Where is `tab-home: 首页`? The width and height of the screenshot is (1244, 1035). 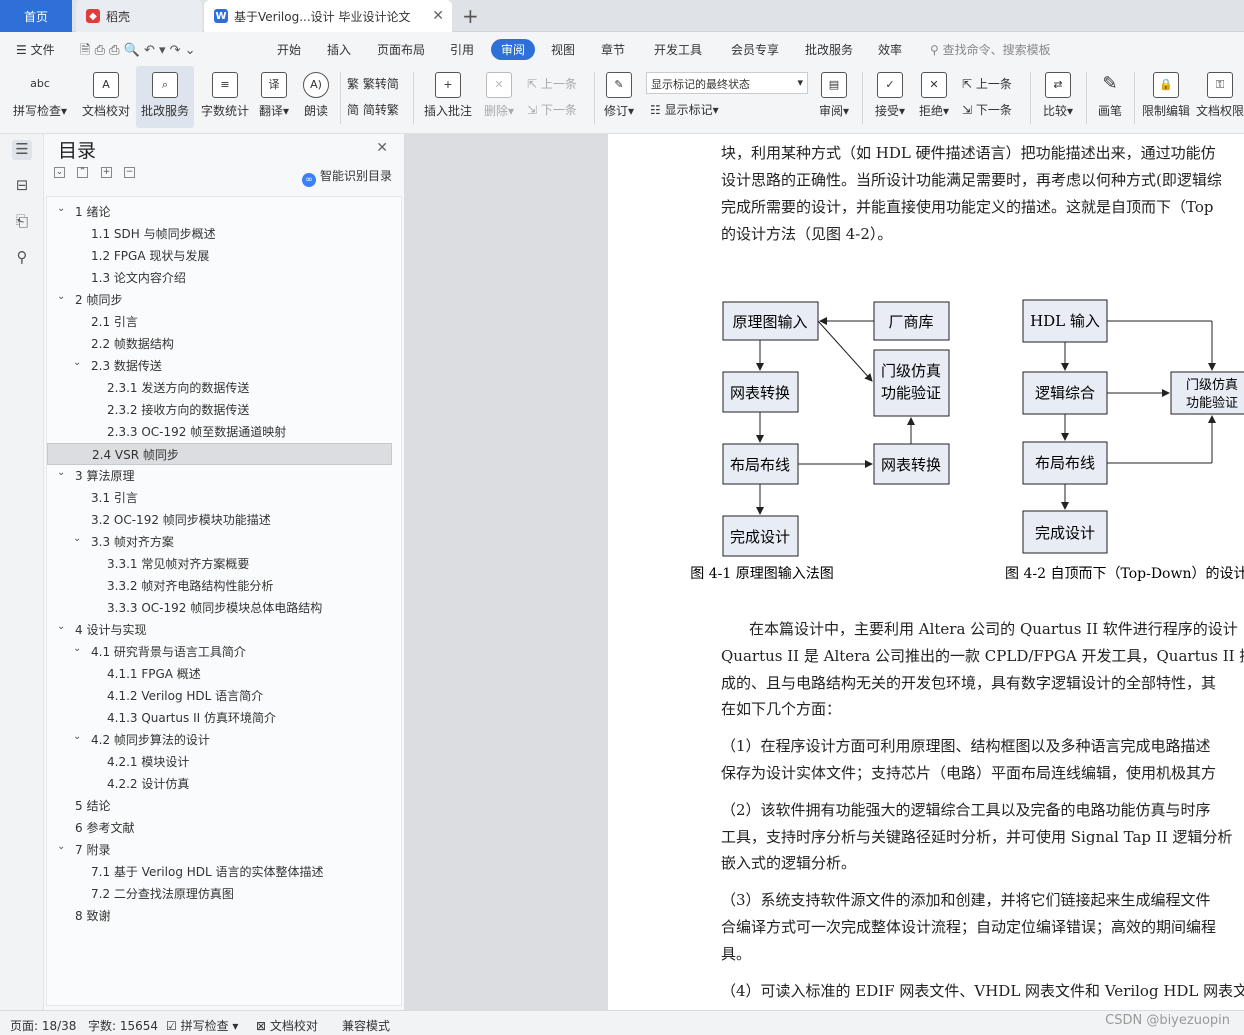
tab-home: 首页 is located at coordinates (36, 16).